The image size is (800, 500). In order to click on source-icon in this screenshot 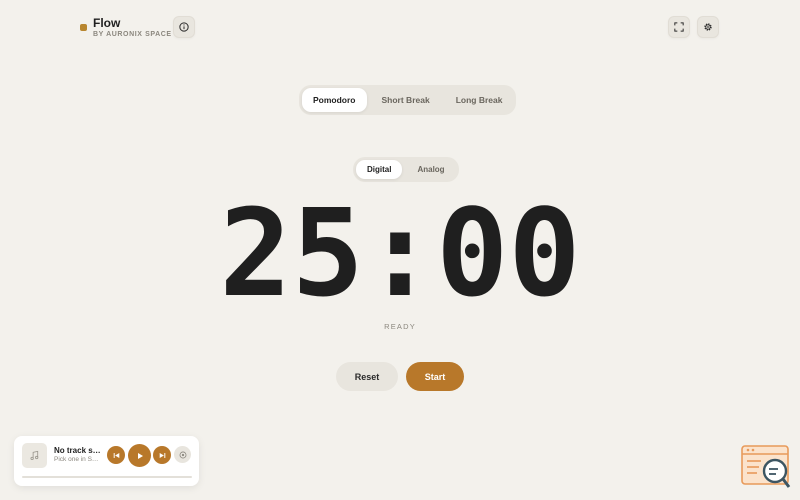, I will do `click(182, 454)`.